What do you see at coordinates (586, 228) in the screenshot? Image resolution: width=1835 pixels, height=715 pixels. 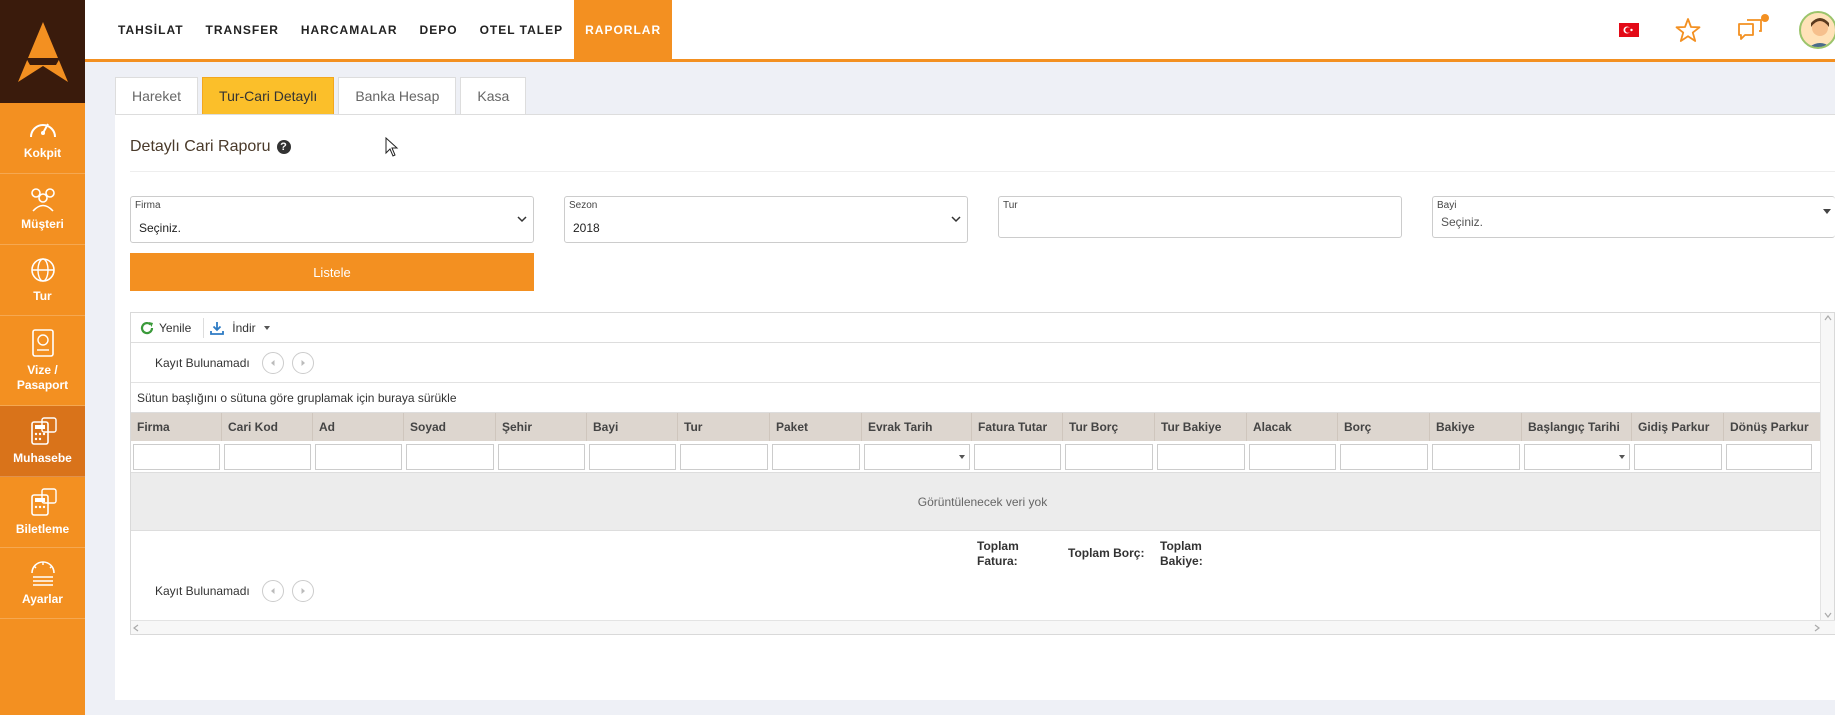 I see `sezon-value: 2018` at bounding box center [586, 228].